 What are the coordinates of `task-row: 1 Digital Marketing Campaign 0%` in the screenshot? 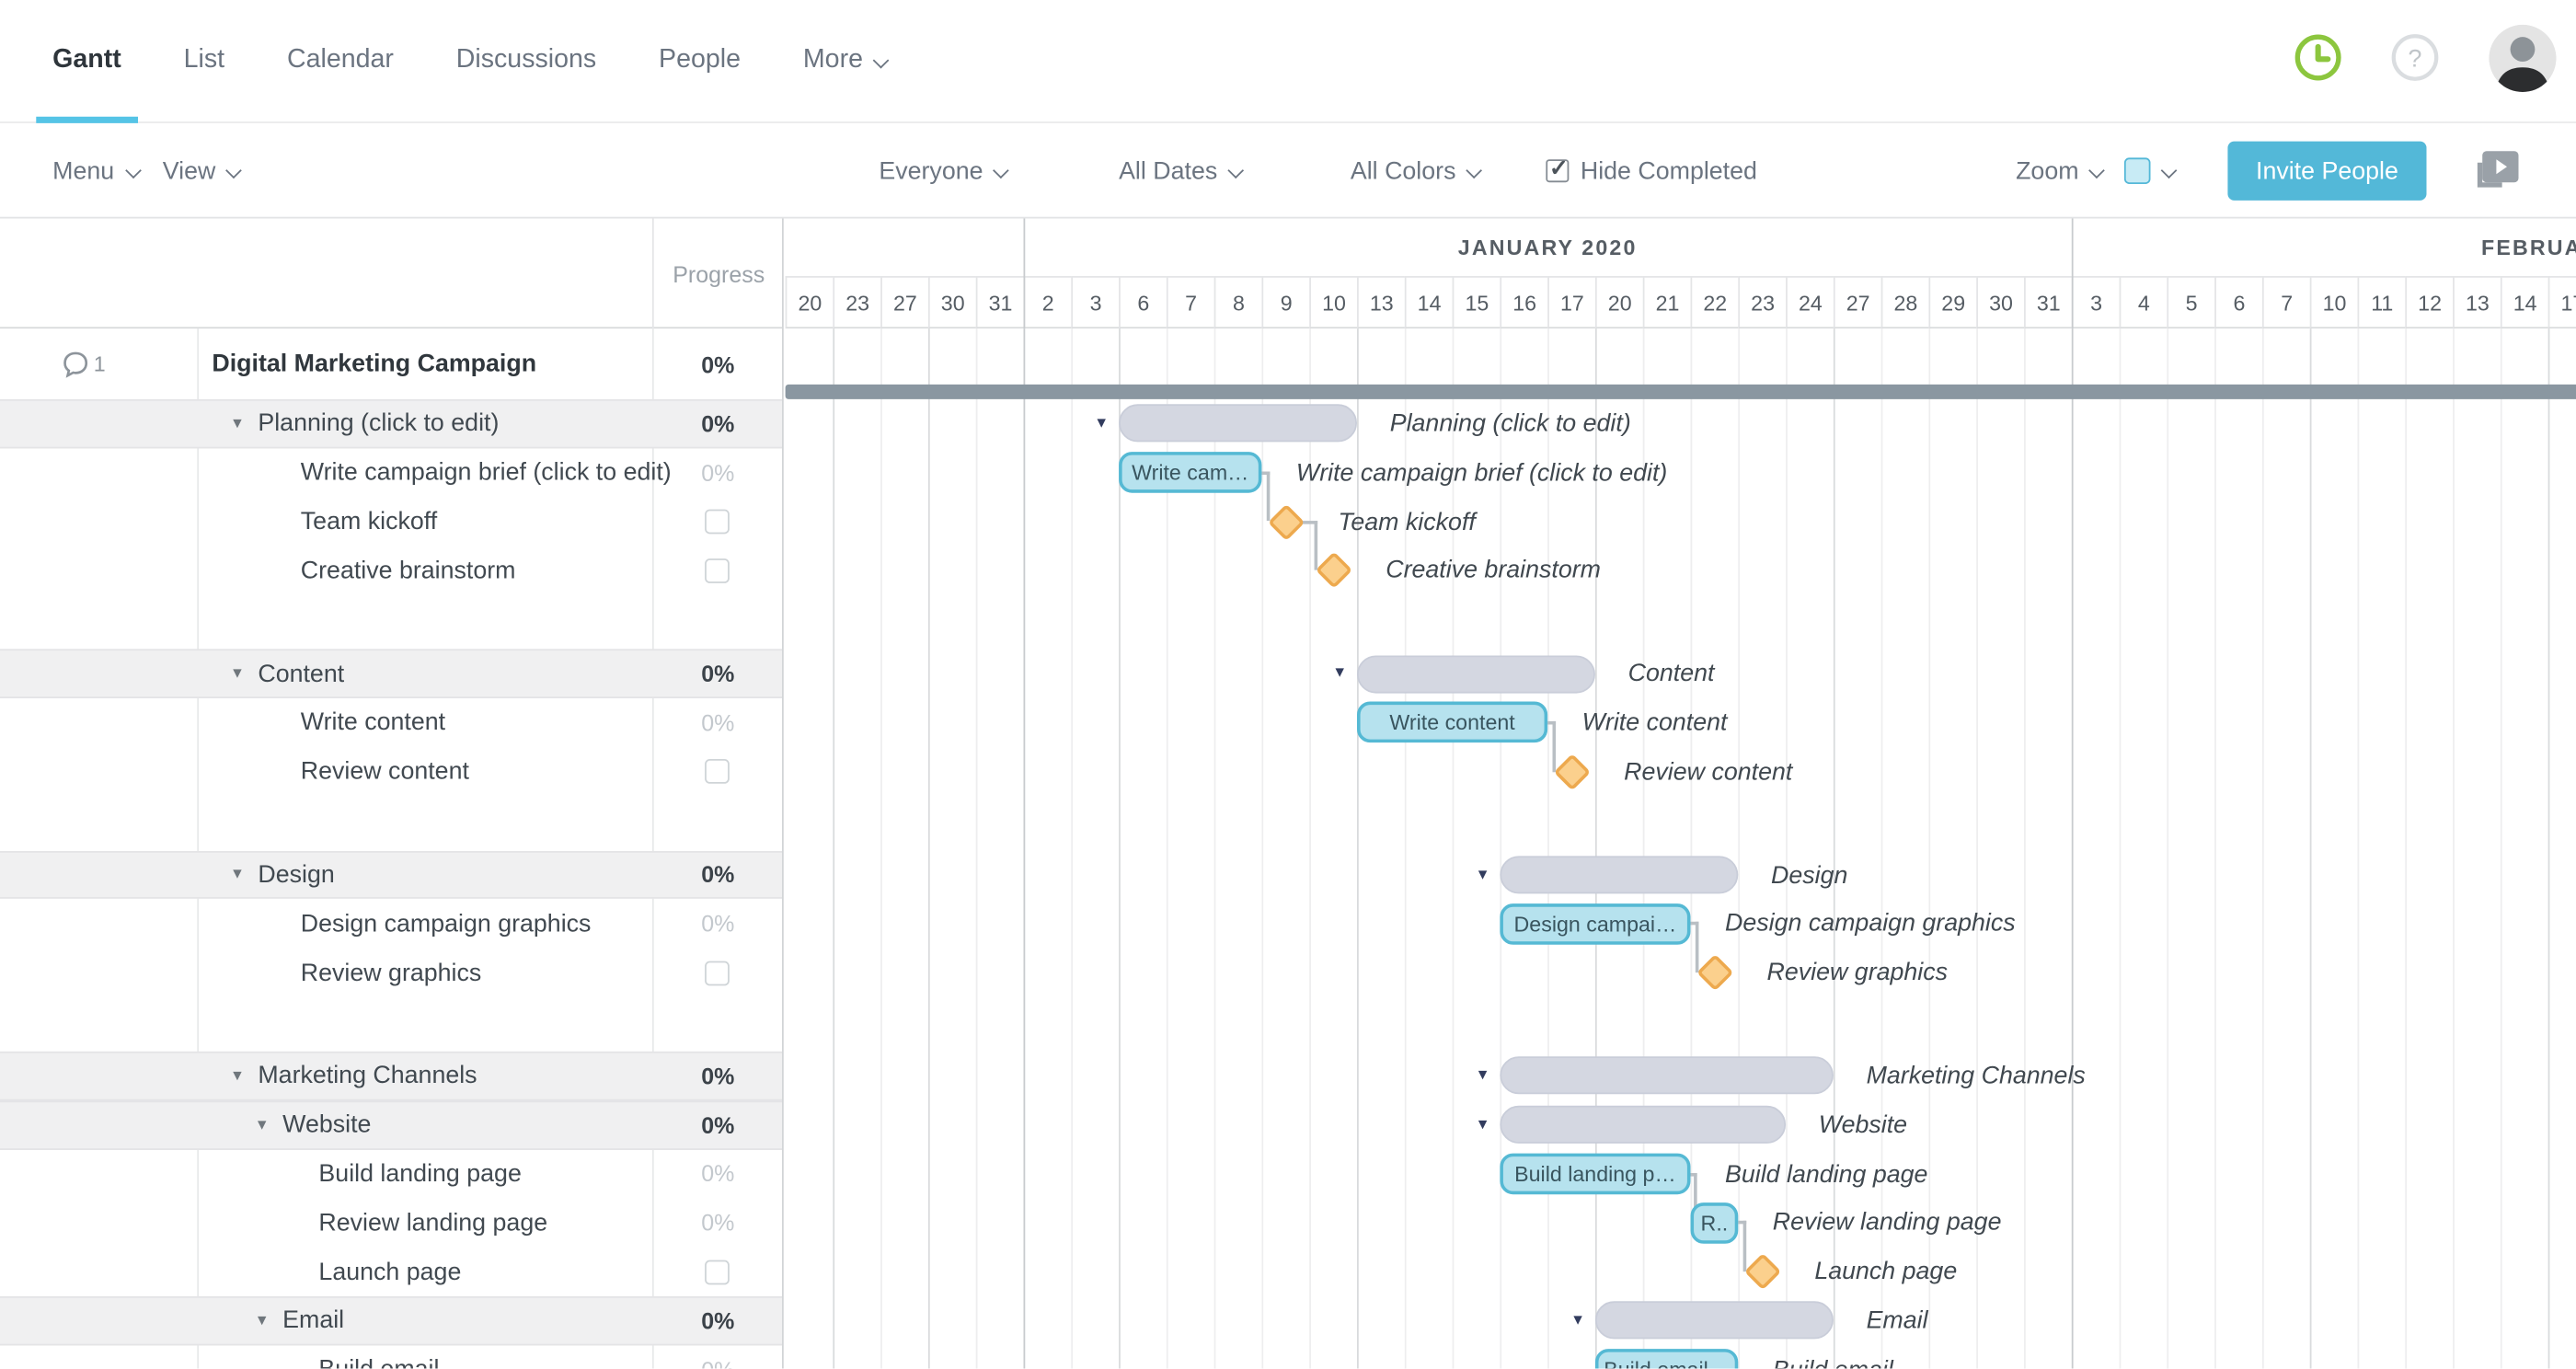 It's located at (391, 364).